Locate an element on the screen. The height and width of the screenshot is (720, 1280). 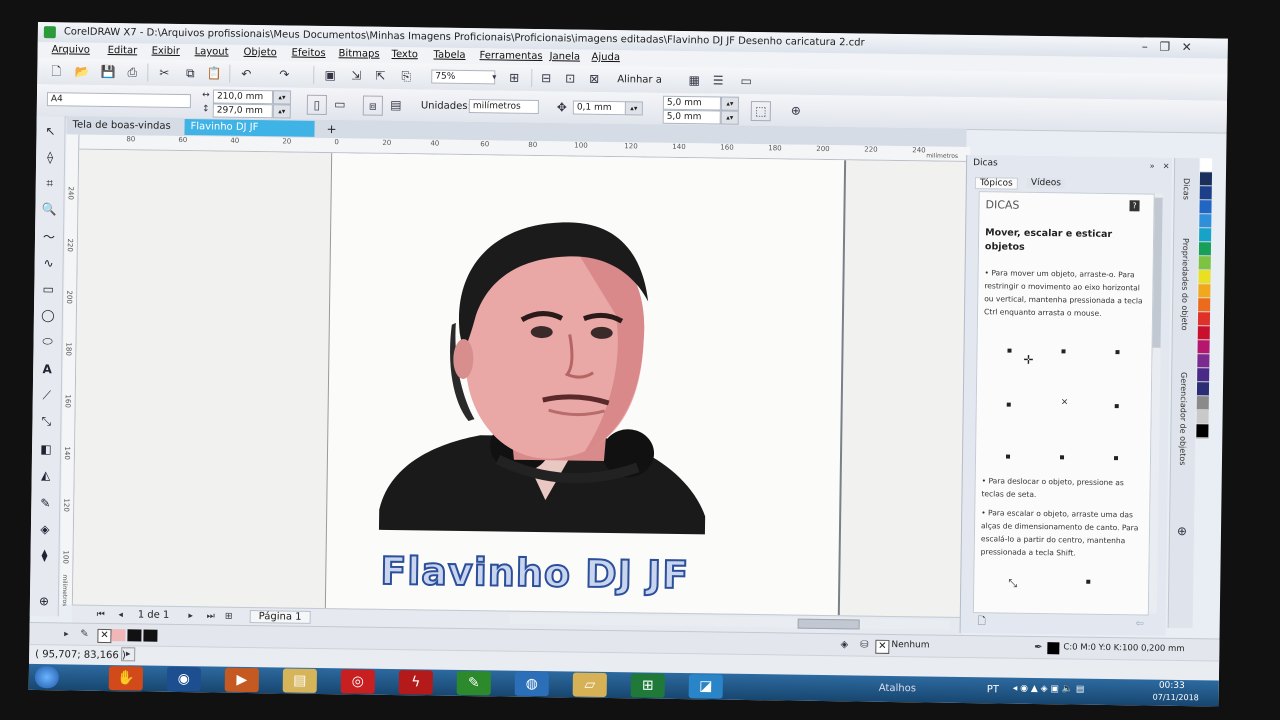
units-select: milímetros is located at coordinates (503, 107).